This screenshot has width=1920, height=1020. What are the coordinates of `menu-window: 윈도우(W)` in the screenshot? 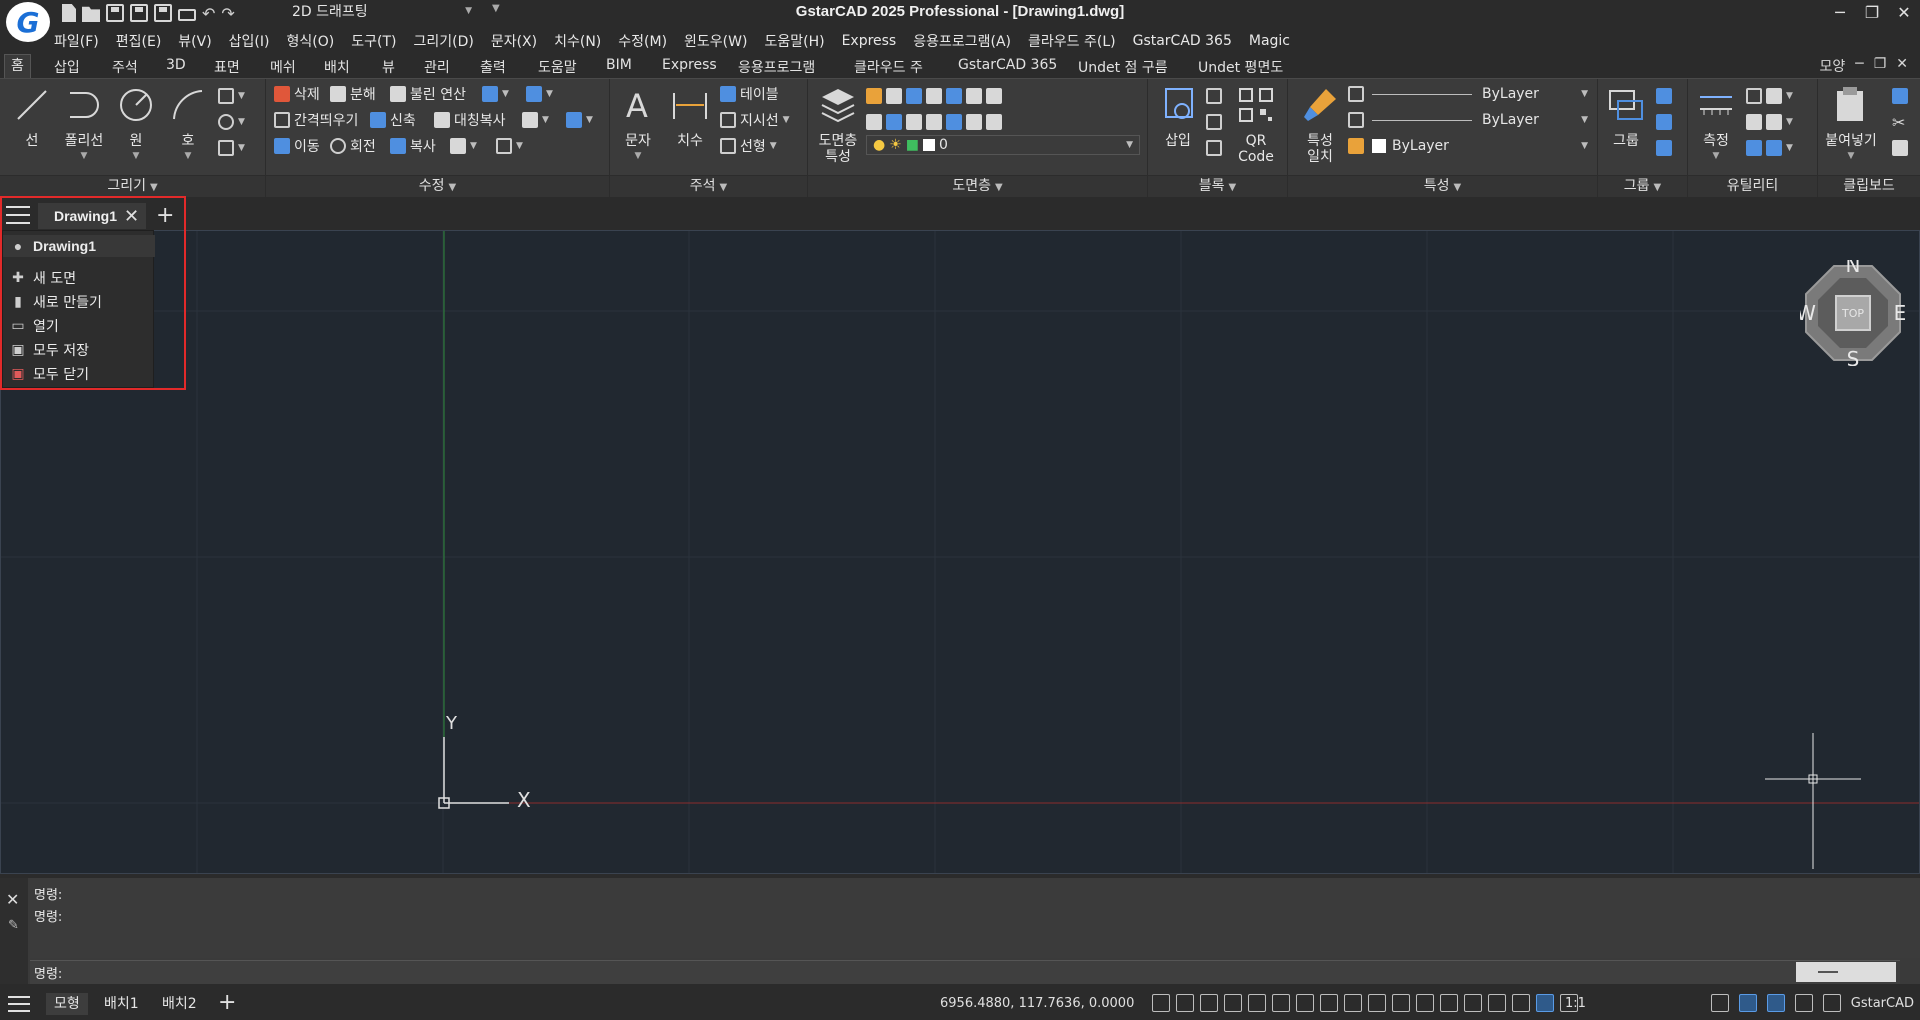 It's located at (720, 41).